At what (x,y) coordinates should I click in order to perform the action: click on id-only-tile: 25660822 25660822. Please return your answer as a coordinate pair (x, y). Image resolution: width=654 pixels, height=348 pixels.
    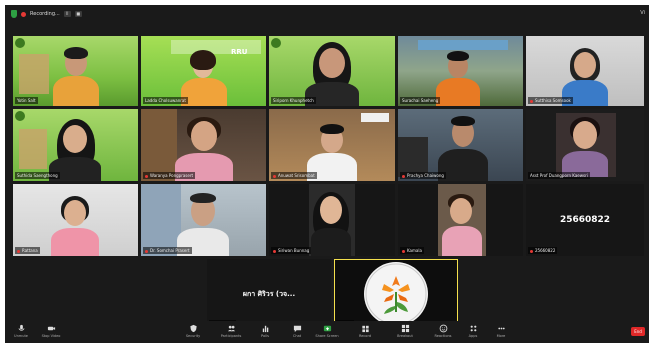
    Looking at the image, I should click on (585, 220).